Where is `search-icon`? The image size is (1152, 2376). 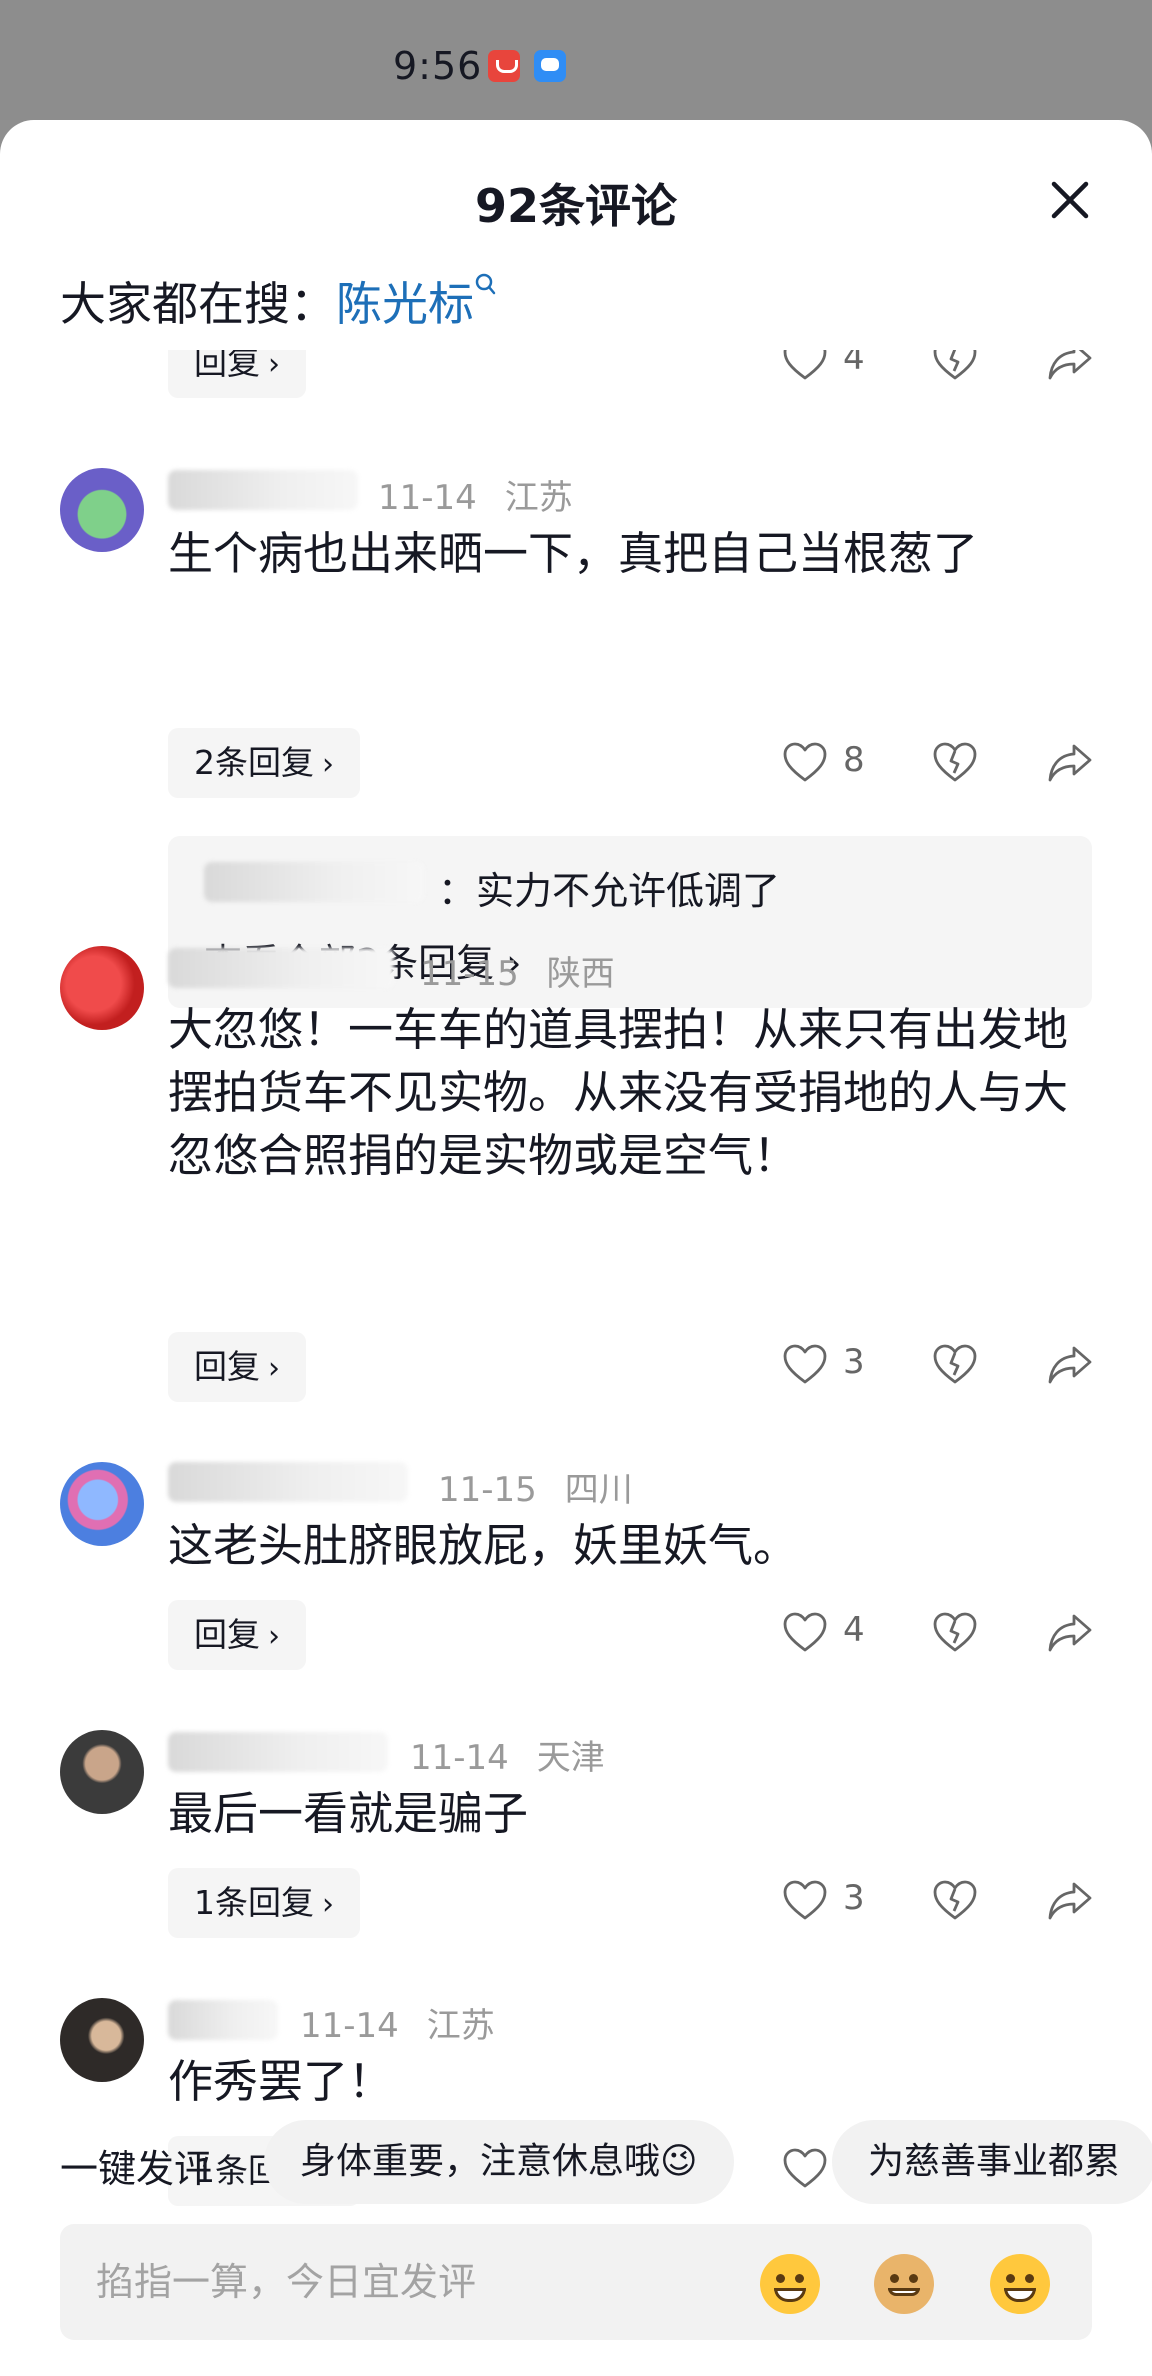 search-icon is located at coordinates (485, 284).